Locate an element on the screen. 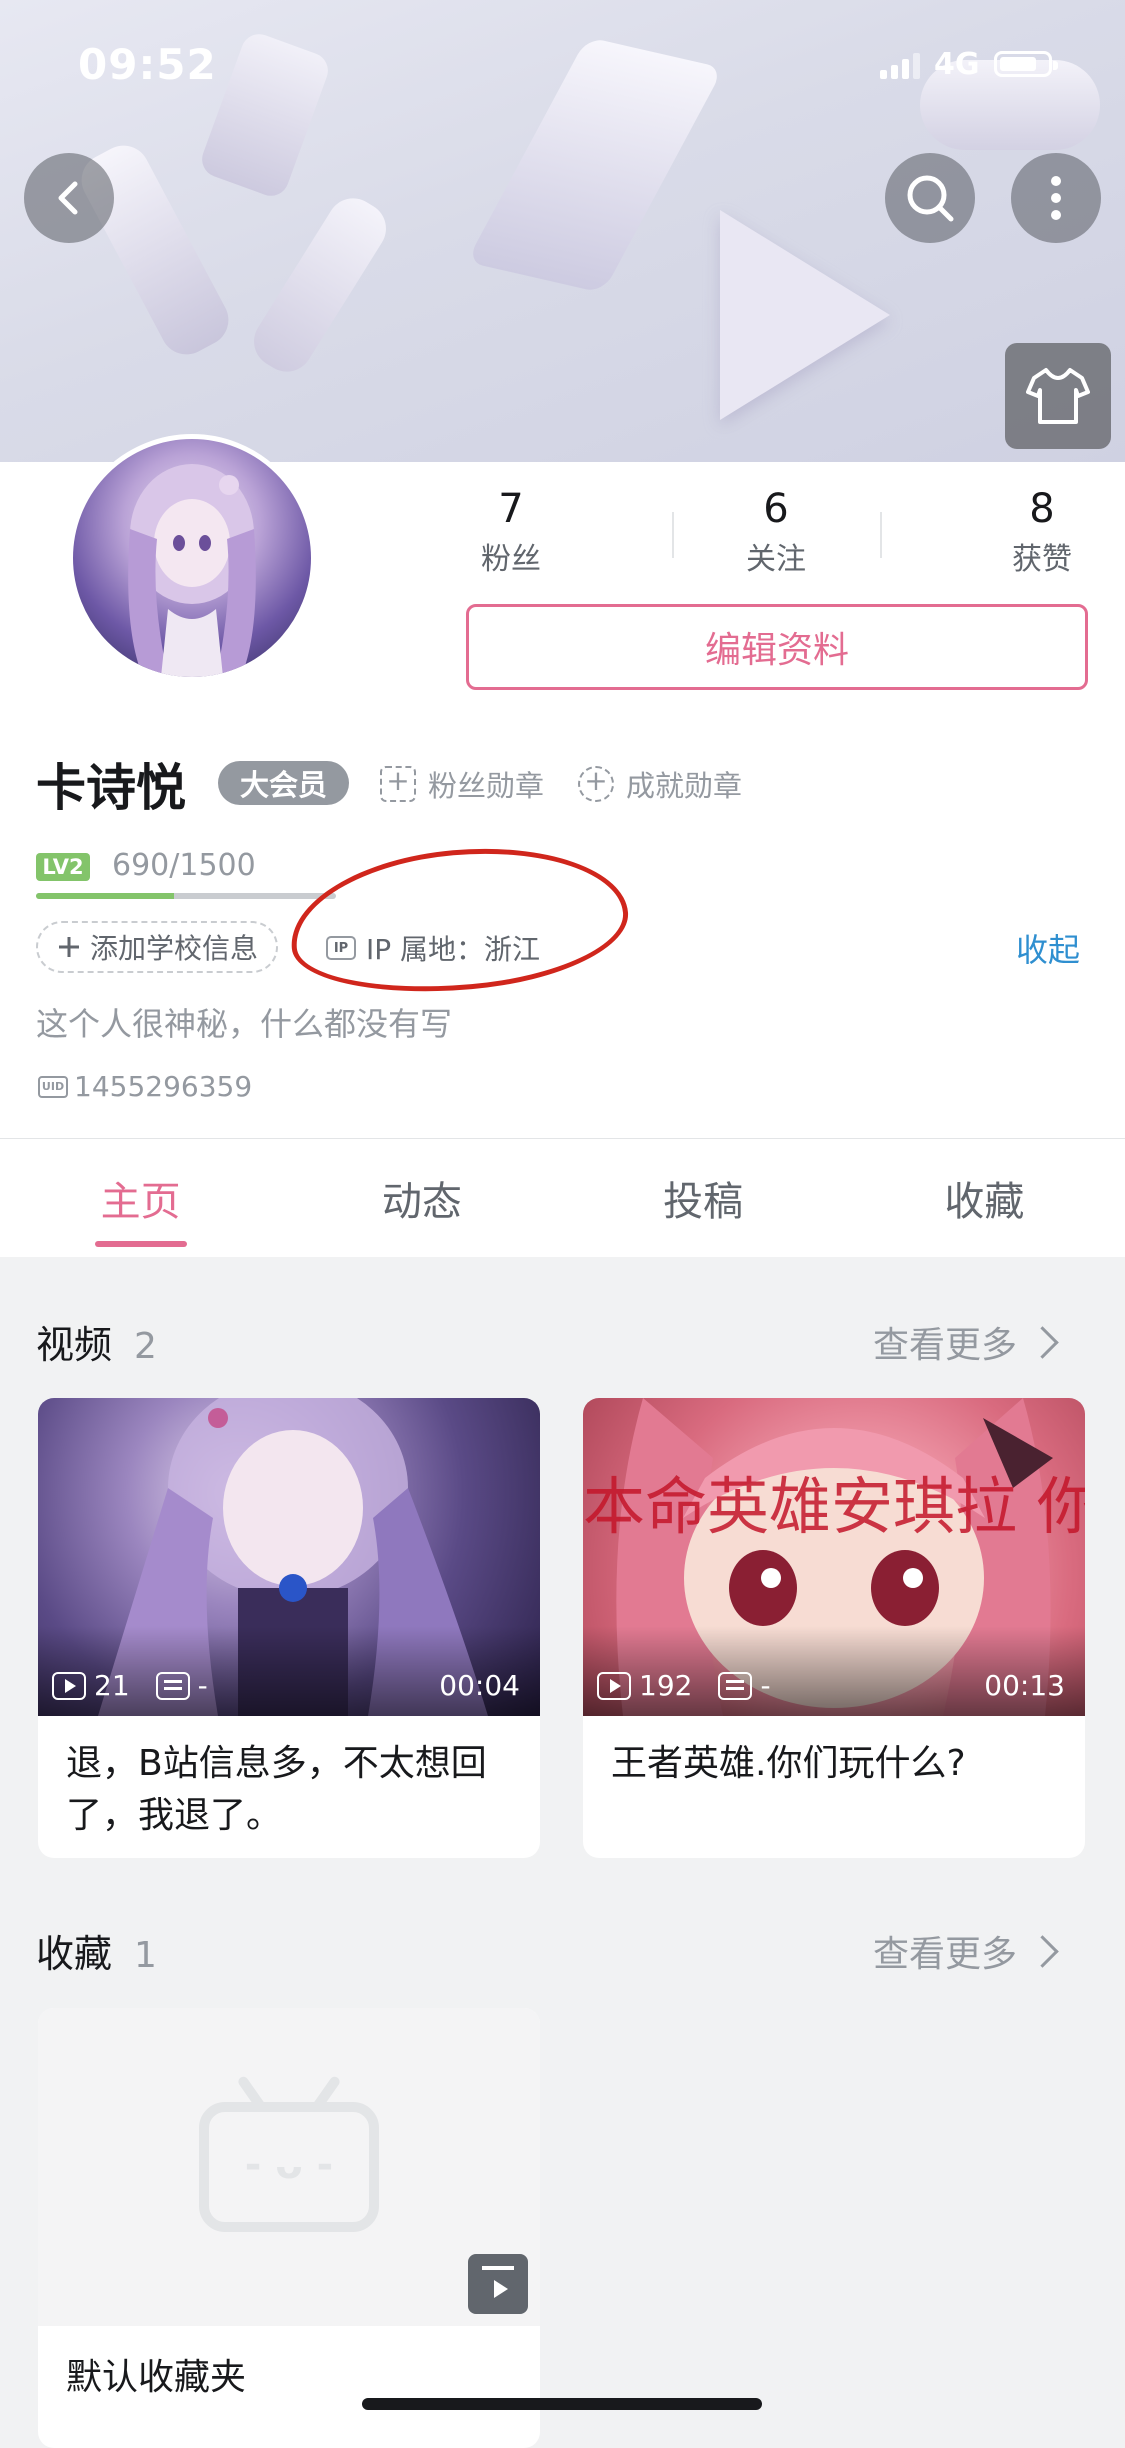  uid-row: UID 1455296359 is located at coordinates (145, 1086).